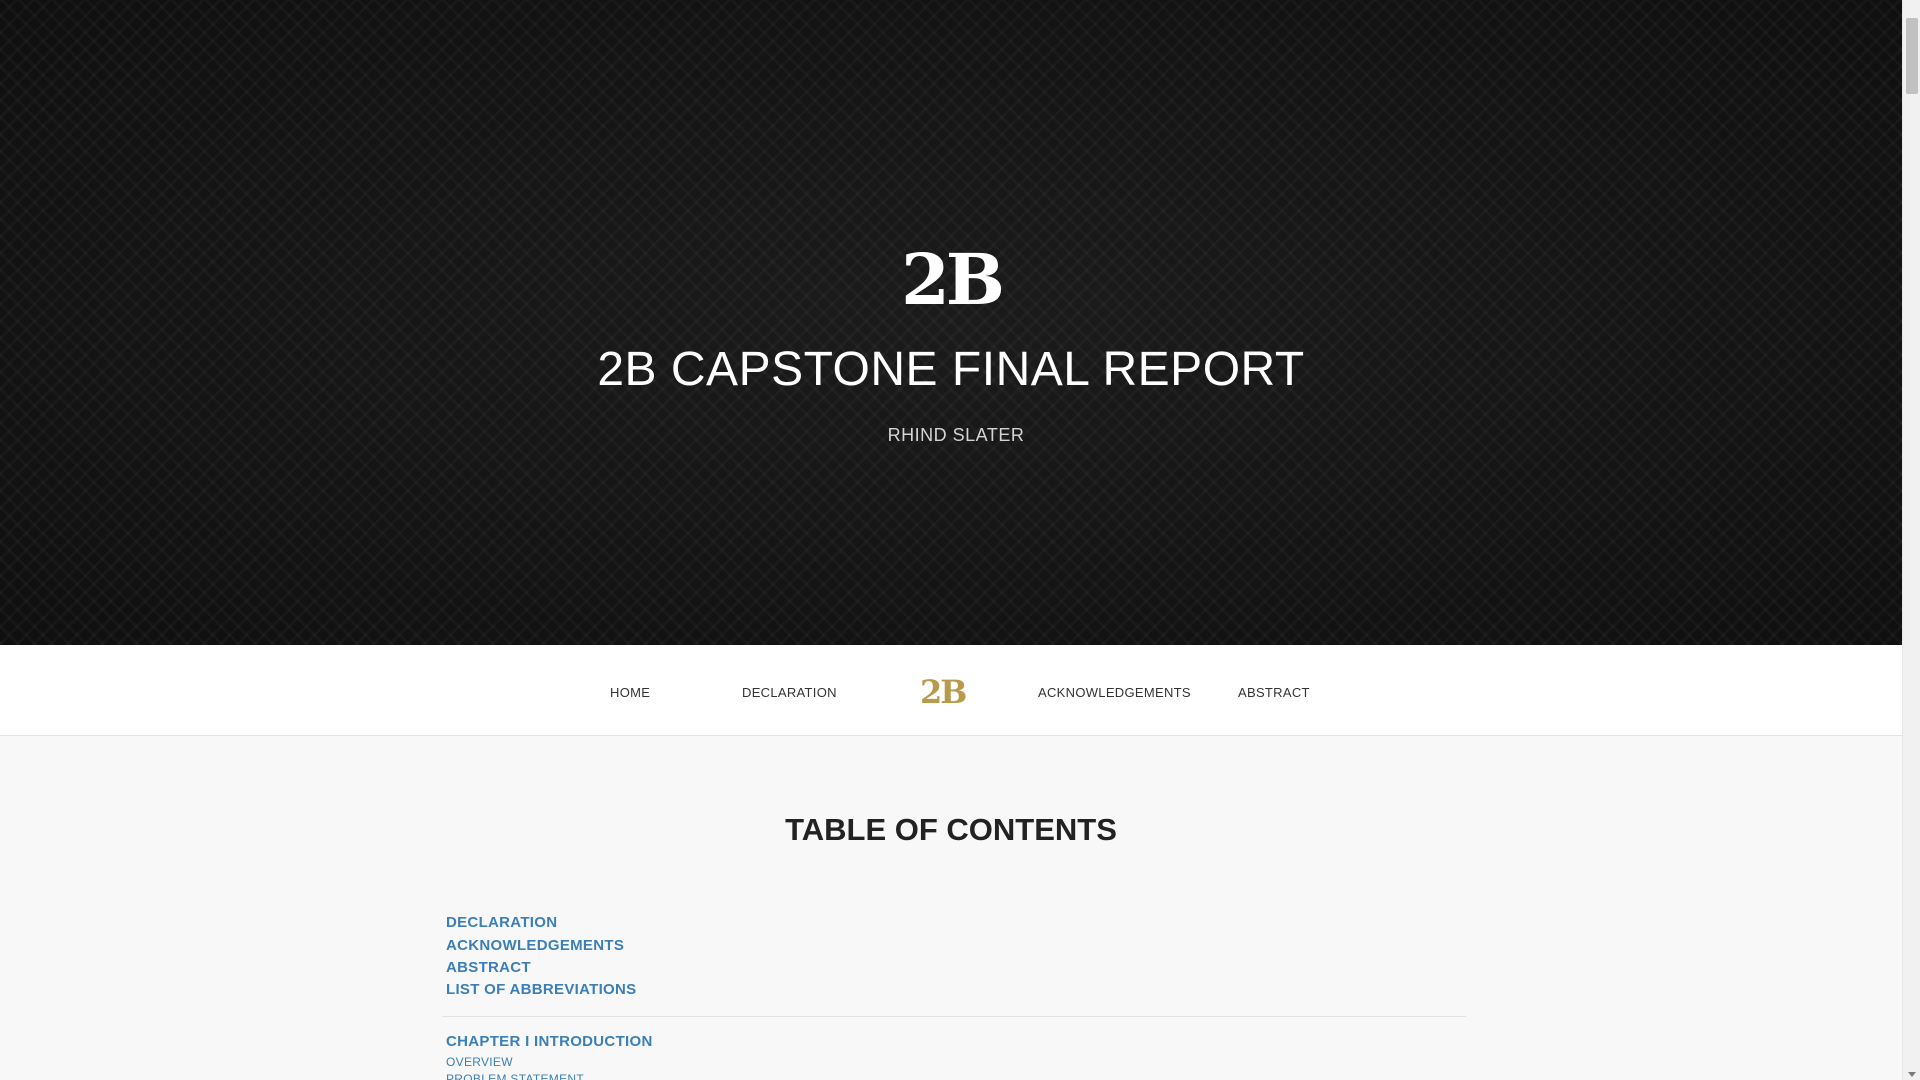 This screenshot has width=1920, height=1080. What do you see at coordinates (951, 369) in the screenshot?
I see `page-title: 2B CAPSTONE FINAL REPORT` at bounding box center [951, 369].